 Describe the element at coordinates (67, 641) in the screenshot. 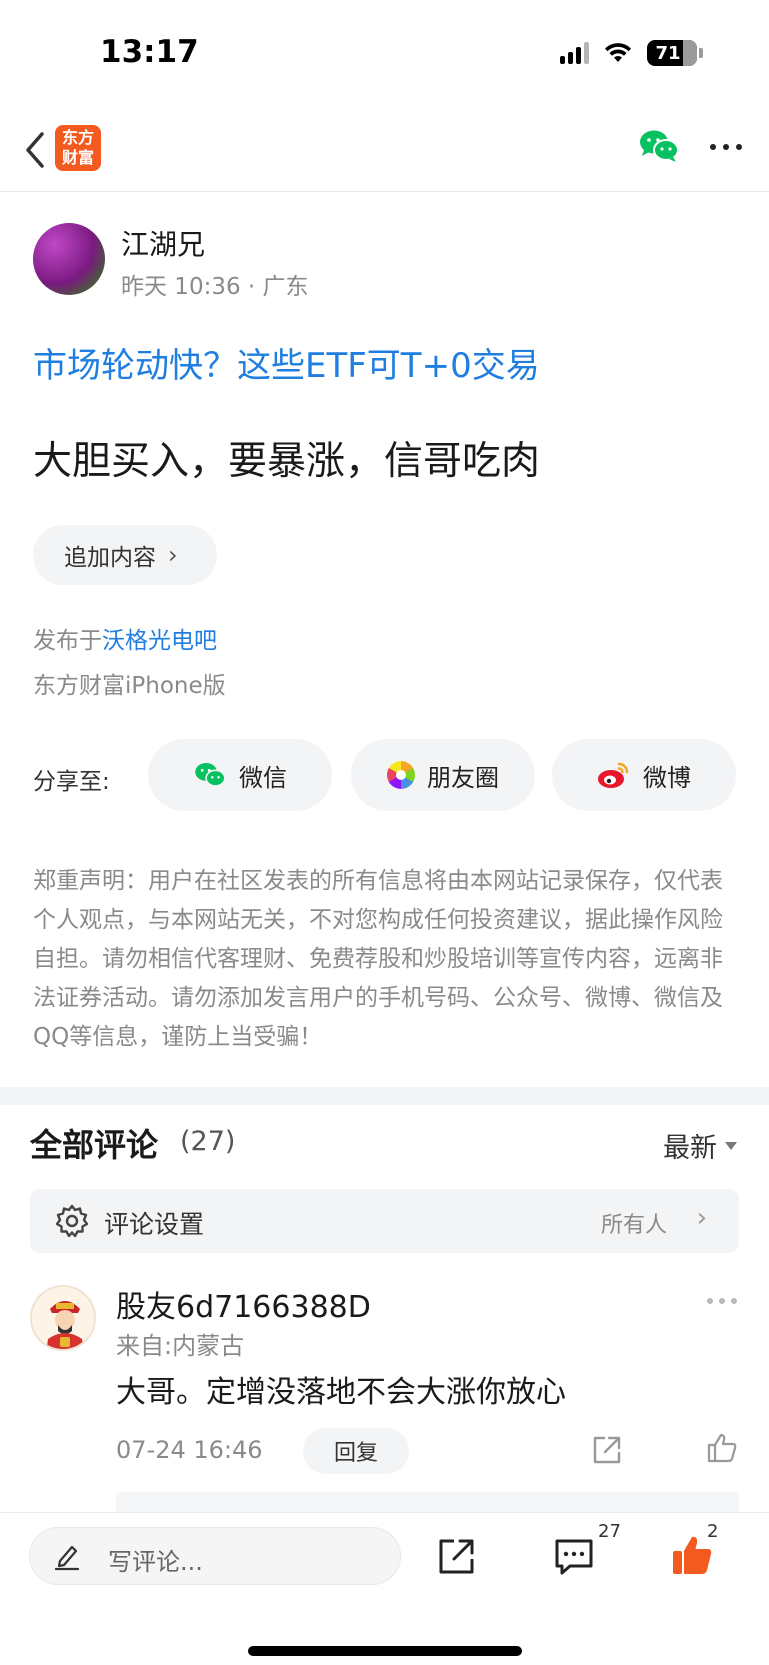

I see `publish-prefix: 发布于` at that location.